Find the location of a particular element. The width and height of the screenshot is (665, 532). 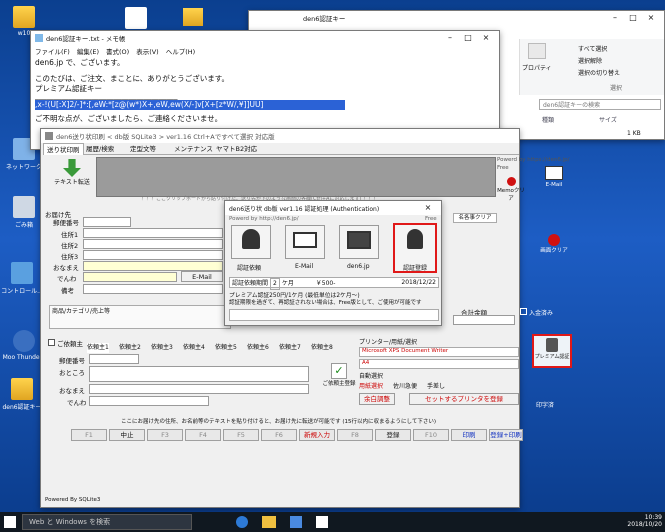

col-size: サイズ is located at coordinates (608, 119).